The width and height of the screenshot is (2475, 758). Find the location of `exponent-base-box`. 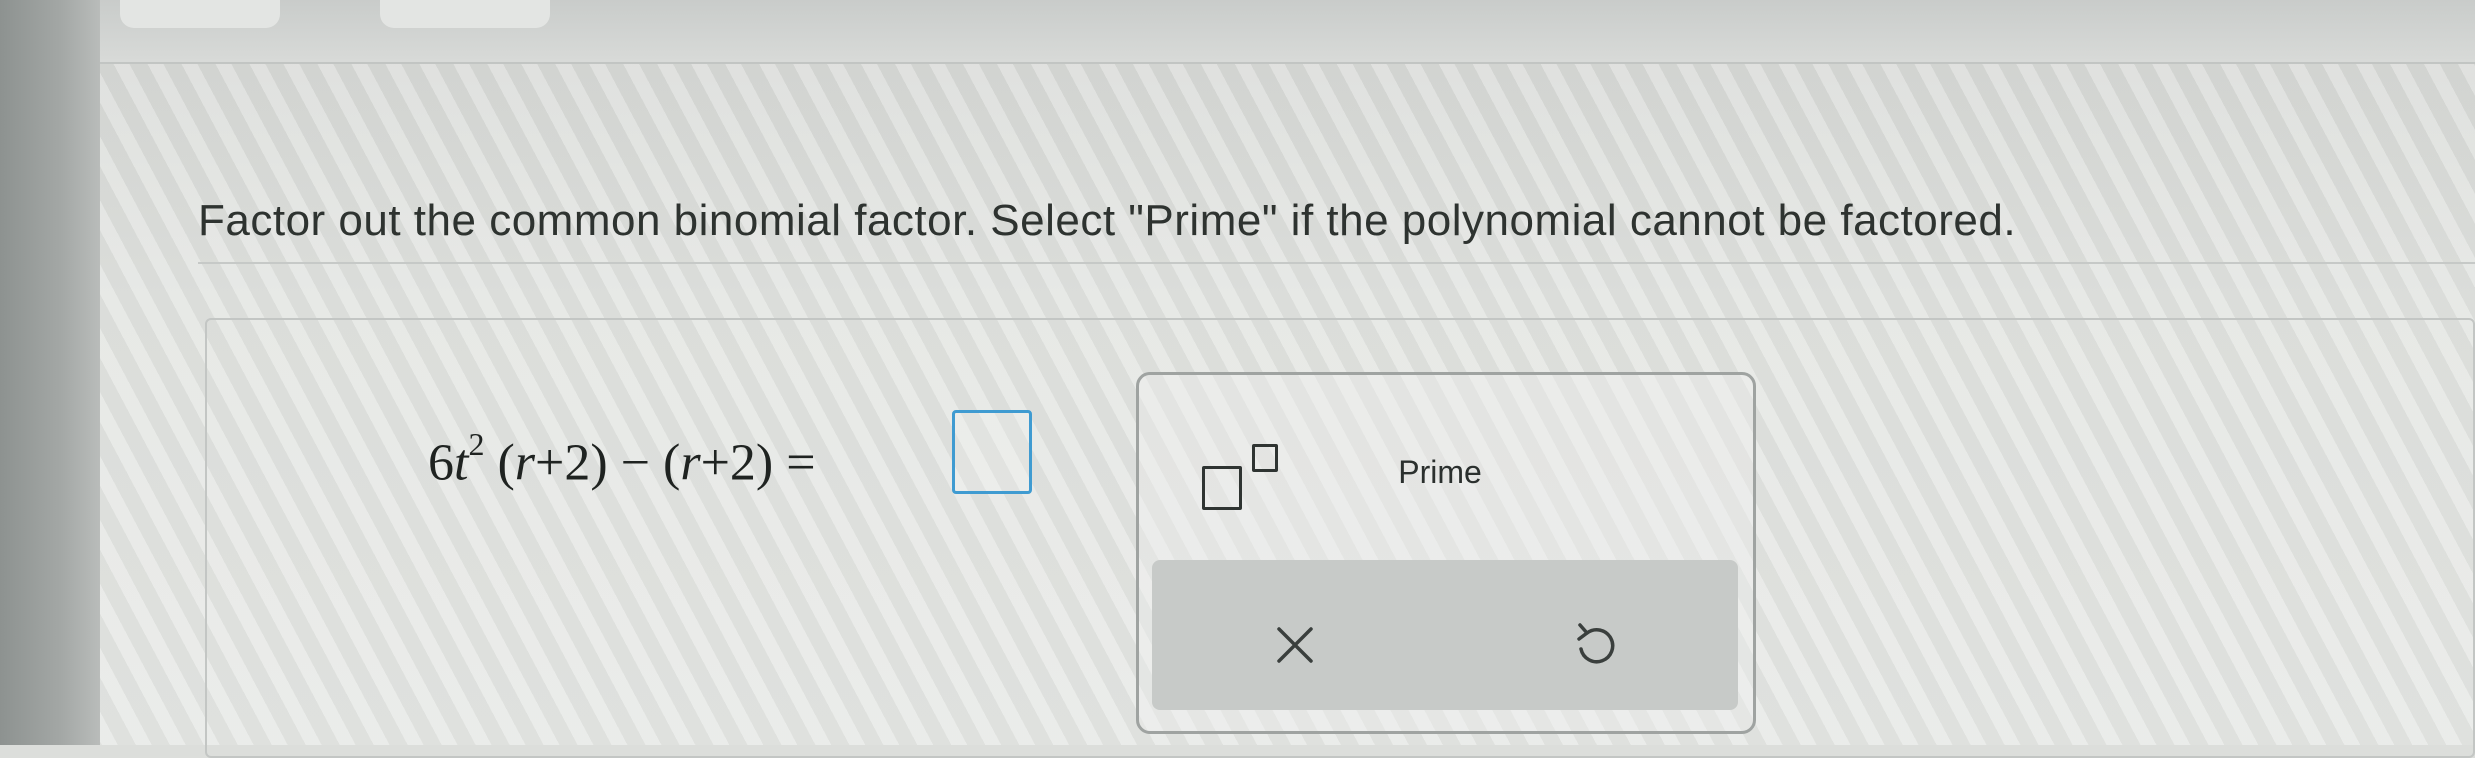

exponent-base-box is located at coordinates (1222, 488).